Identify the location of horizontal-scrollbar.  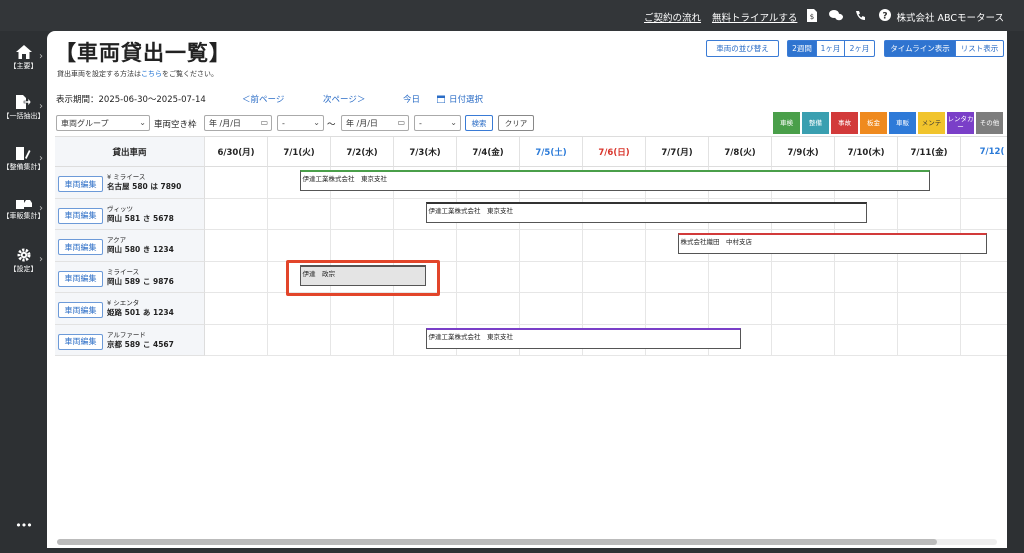
(527, 542).